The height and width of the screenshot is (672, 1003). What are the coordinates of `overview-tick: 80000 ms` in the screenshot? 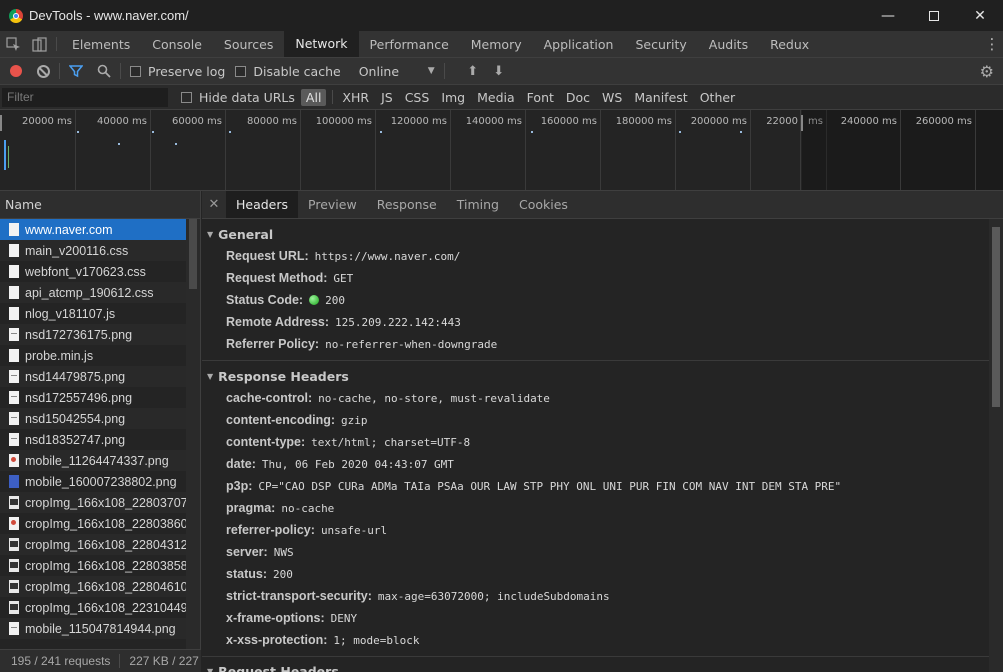 It's located at (263, 150).